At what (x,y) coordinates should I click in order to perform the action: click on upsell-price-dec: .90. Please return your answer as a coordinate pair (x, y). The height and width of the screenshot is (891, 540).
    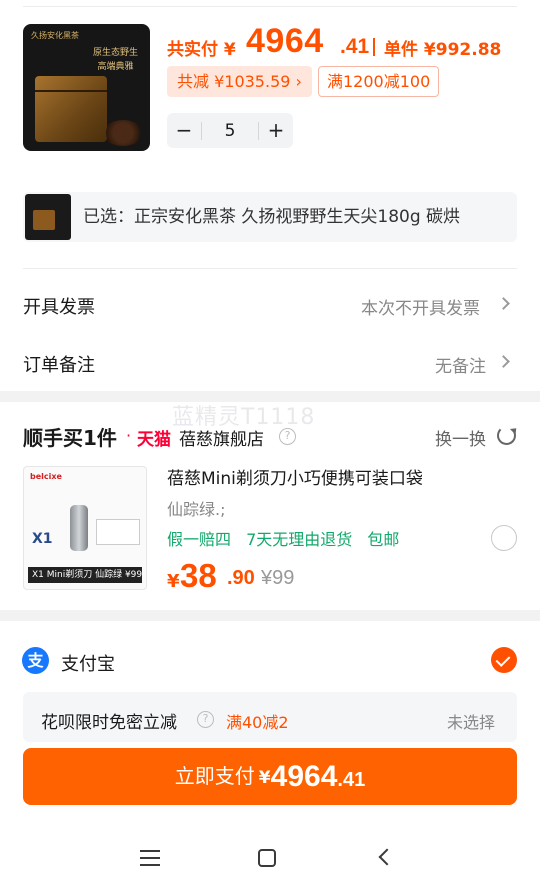
    Looking at the image, I should click on (241, 578).